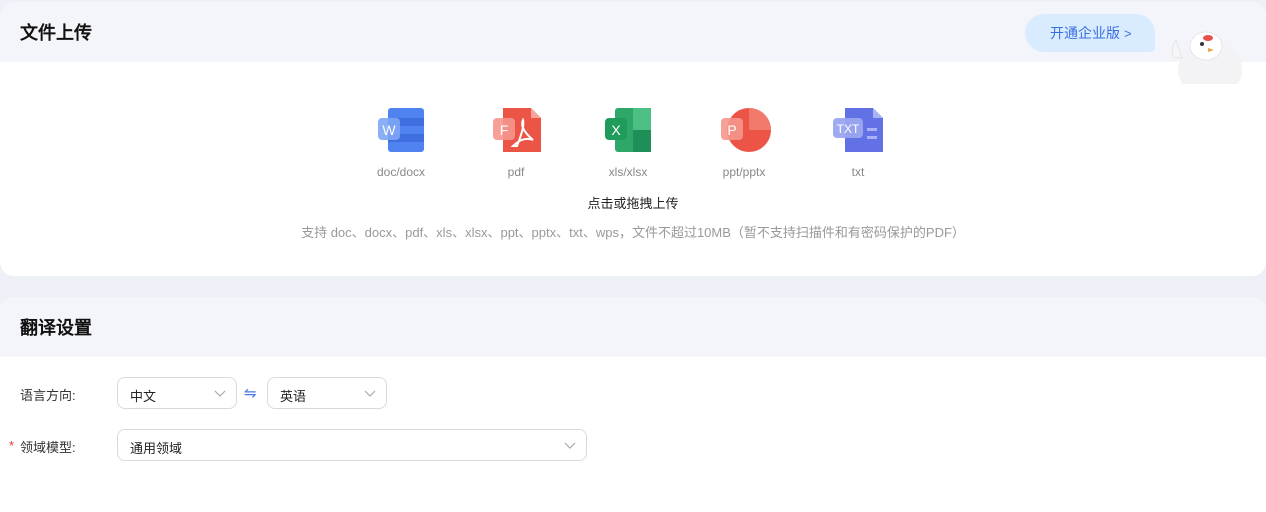  I want to click on required-asterisk: *, so click(12, 445).